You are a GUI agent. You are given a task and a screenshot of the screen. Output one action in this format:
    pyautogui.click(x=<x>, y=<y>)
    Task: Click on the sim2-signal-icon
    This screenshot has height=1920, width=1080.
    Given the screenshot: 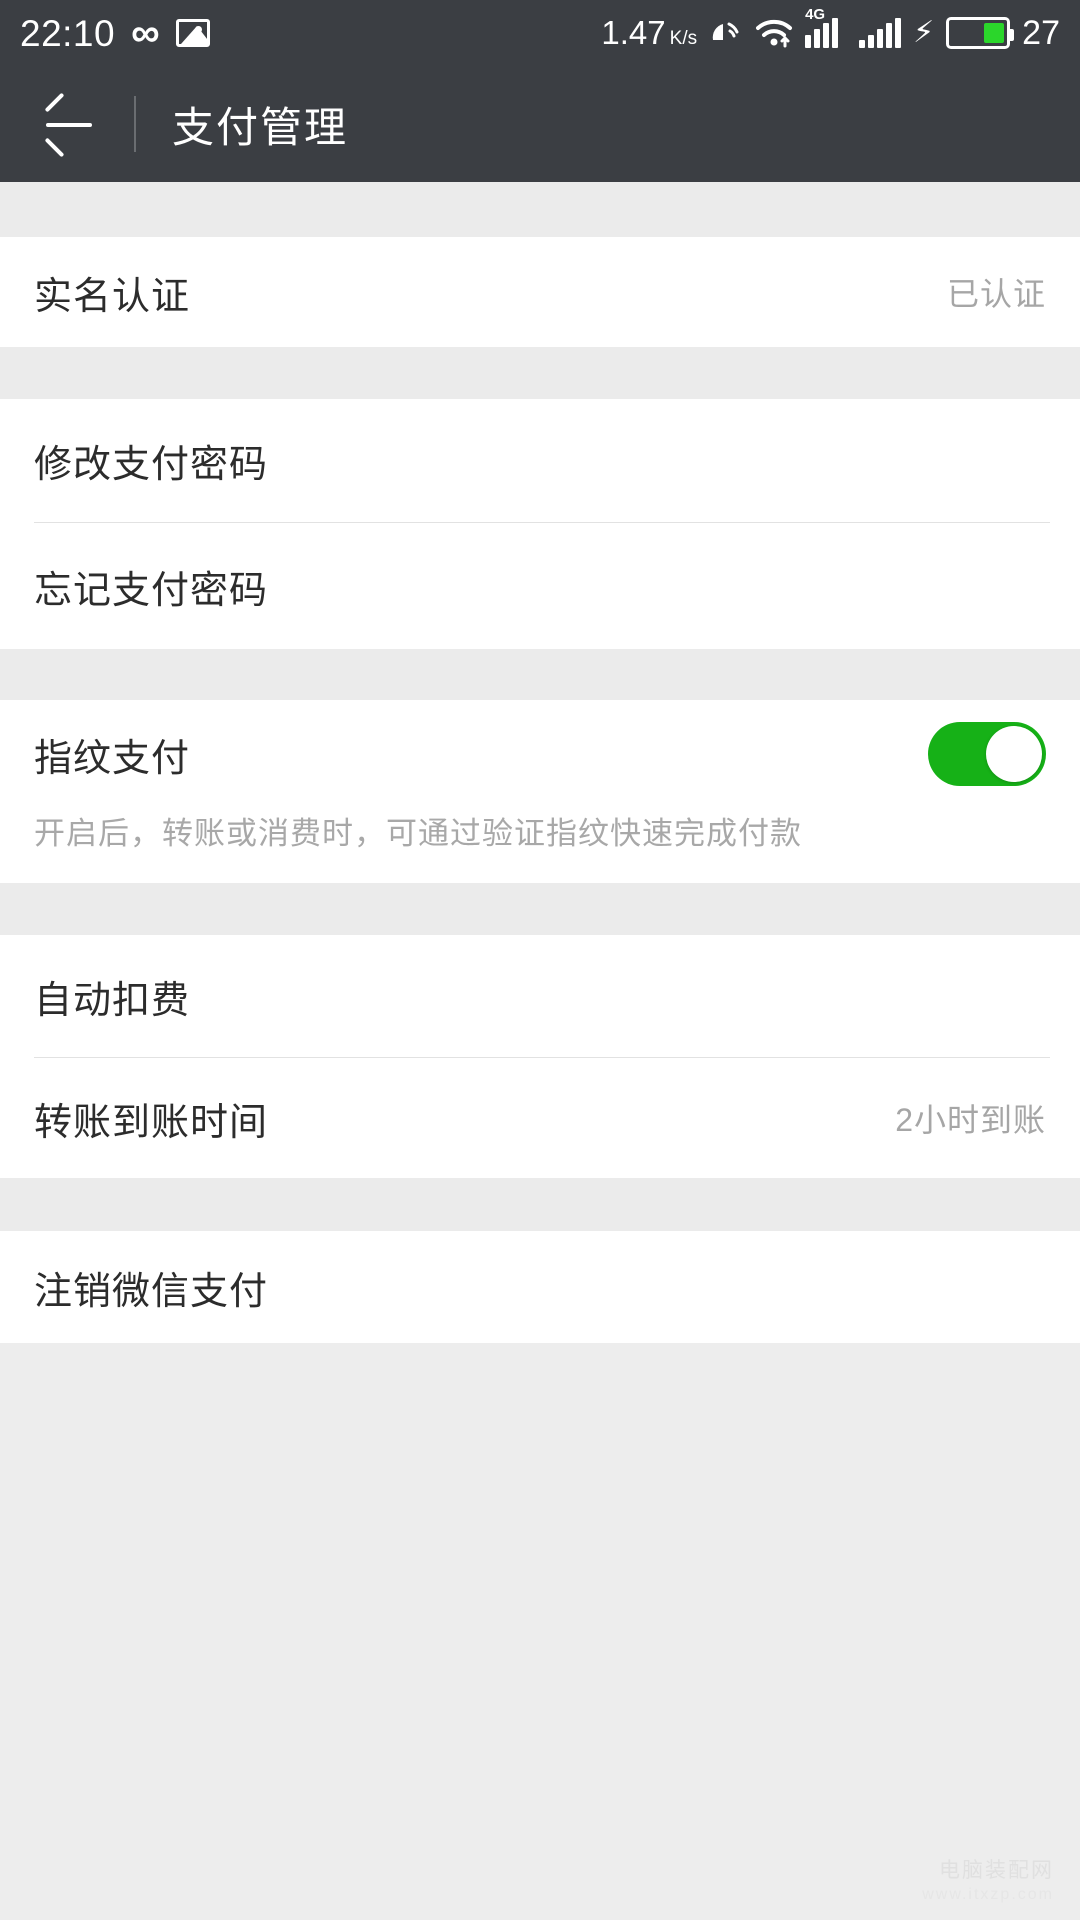 What is the action you would take?
    pyautogui.click(x=880, y=33)
    